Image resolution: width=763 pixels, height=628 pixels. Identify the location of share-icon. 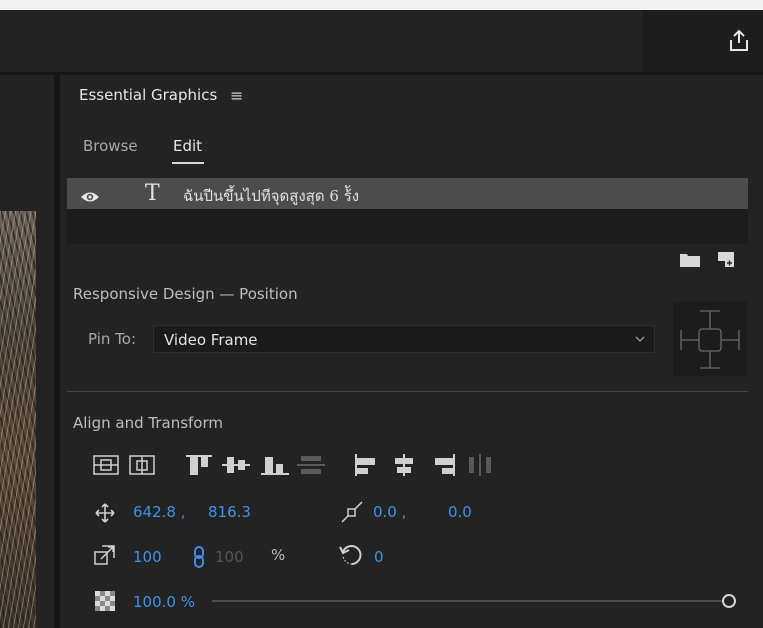
(739, 41).